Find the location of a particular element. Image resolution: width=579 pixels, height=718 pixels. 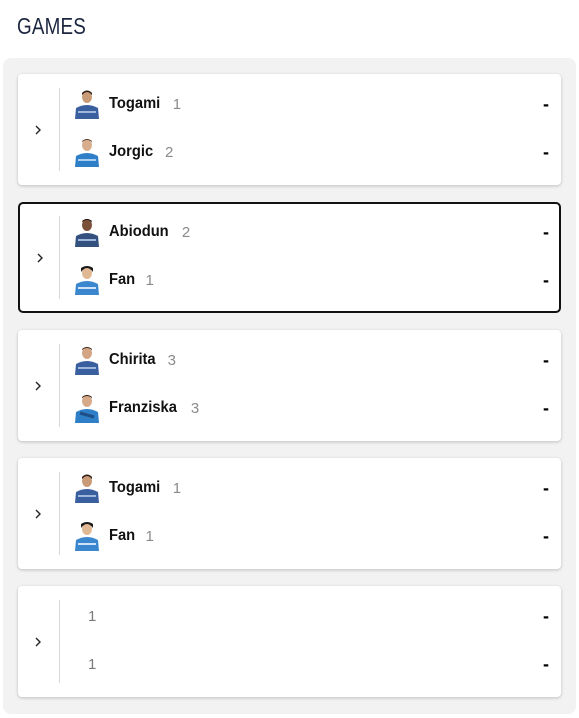

section-title: GAMES is located at coordinates (51, 26).